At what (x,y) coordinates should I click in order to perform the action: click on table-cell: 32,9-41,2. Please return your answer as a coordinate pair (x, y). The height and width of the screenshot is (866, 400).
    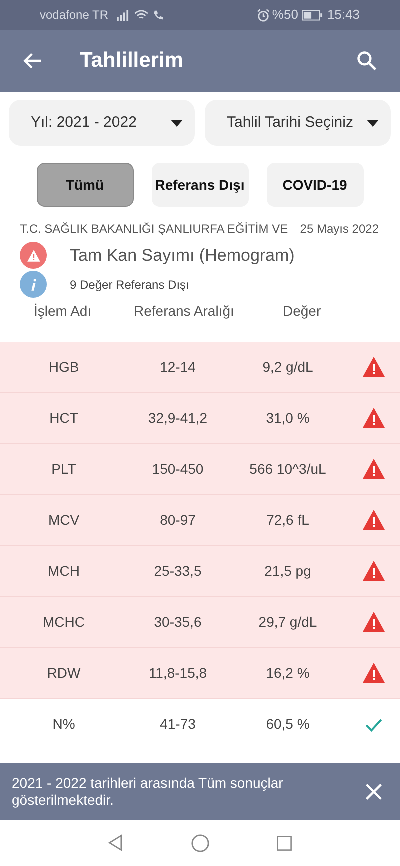
    Looking at the image, I should click on (178, 418).